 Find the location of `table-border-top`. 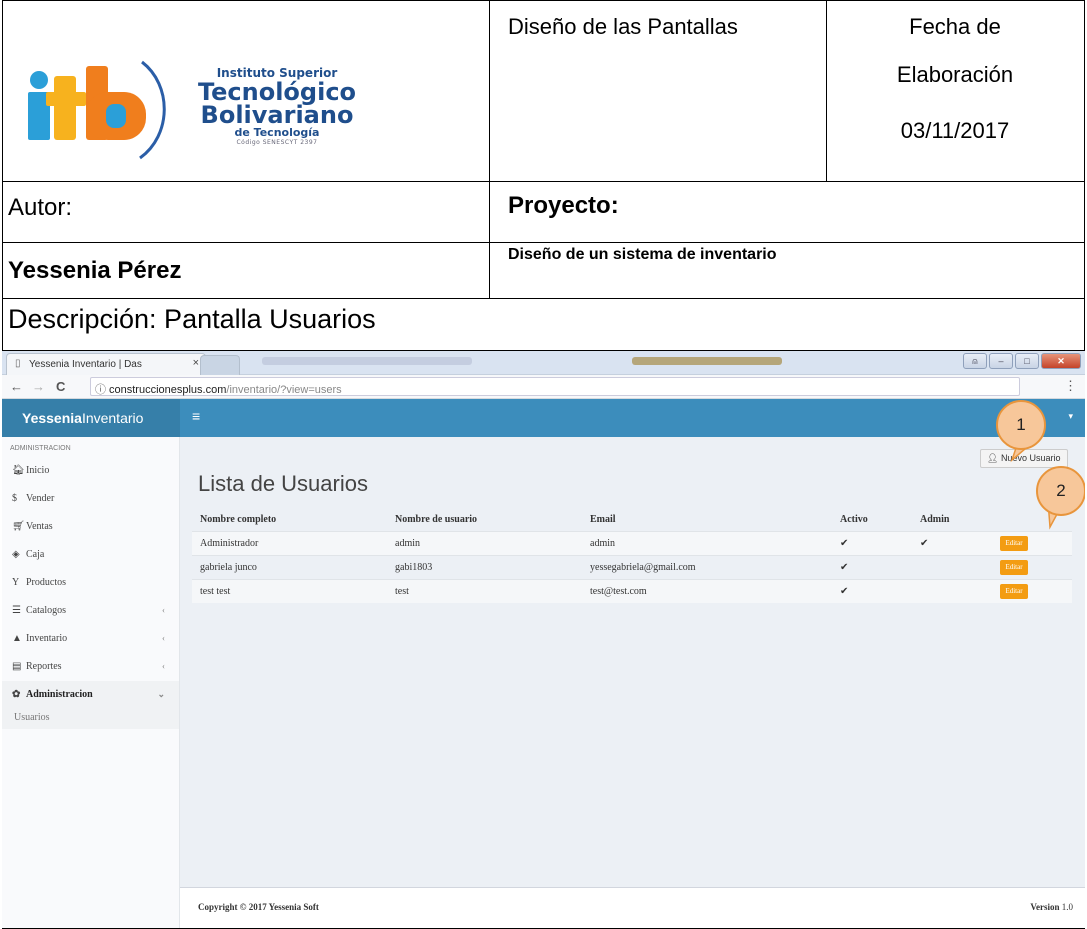

table-border-top is located at coordinates (543, 0).